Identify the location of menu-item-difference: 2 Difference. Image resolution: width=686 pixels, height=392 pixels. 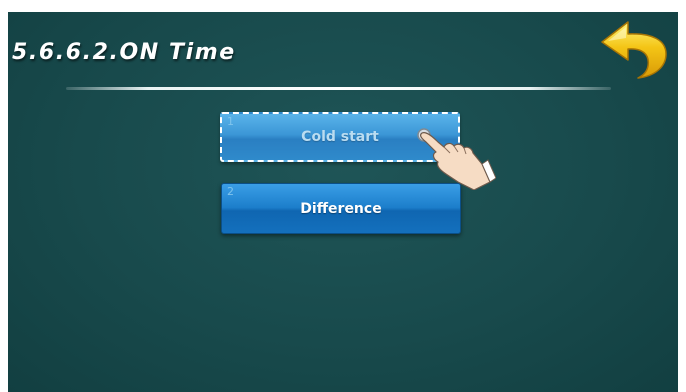
(341, 208).